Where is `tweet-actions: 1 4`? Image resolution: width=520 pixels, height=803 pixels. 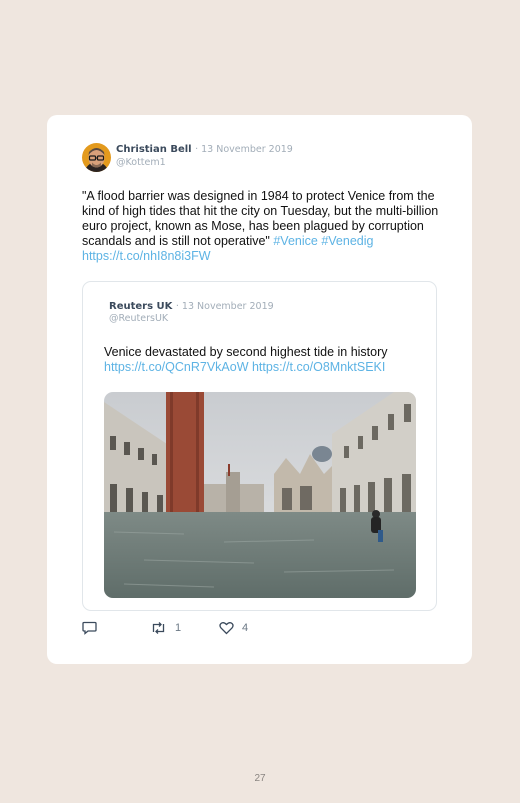 tweet-actions: 1 4 is located at coordinates (232, 628).